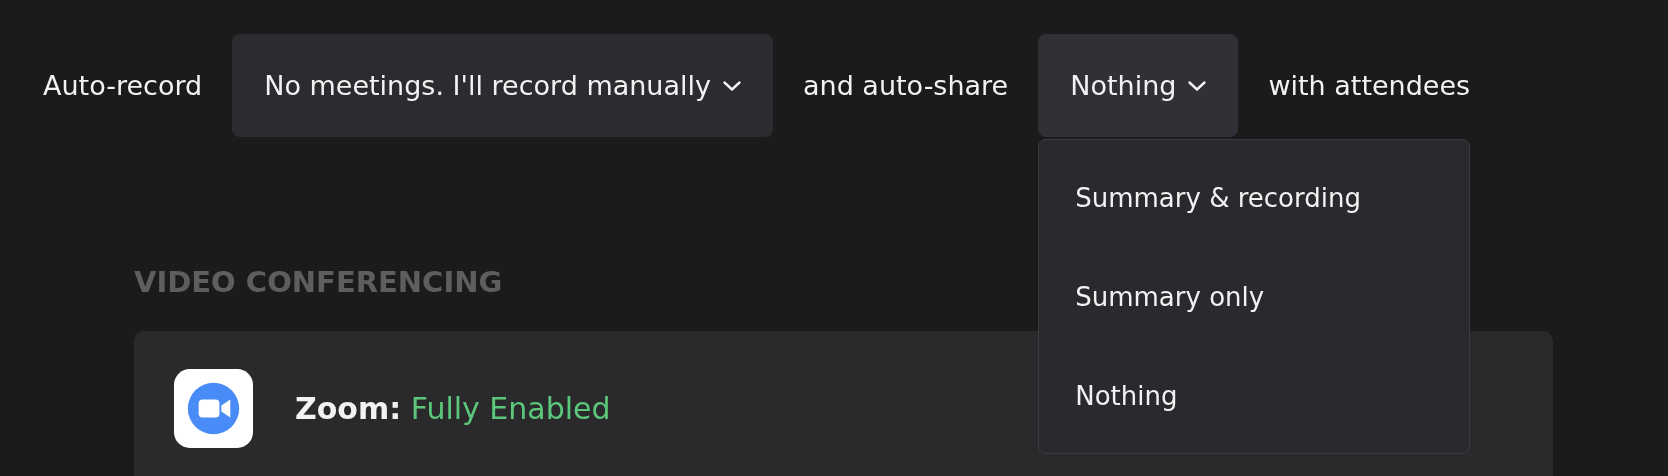  I want to click on menu-item: Nothing, so click(1254, 395).